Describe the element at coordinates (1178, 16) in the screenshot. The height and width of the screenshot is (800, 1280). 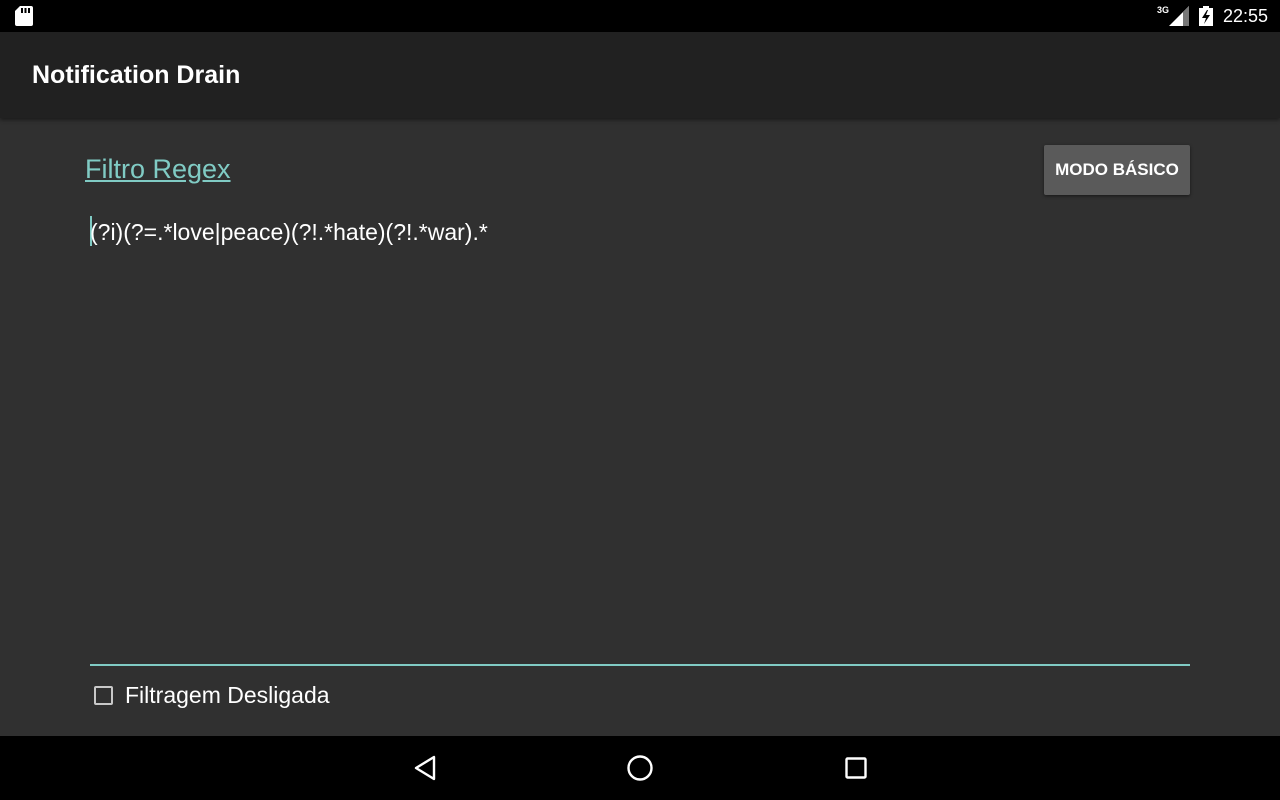
I see `signal-icon` at that location.